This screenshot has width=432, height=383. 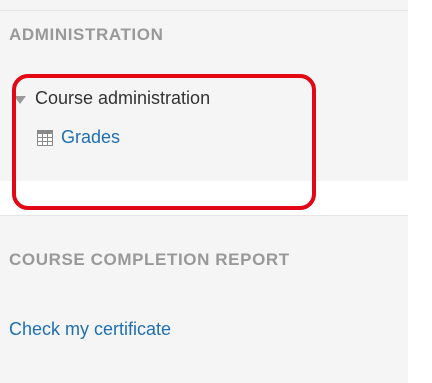 What do you see at coordinates (90, 329) in the screenshot?
I see `check-certificate-link: Check my certificate` at bounding box center [90, 329].